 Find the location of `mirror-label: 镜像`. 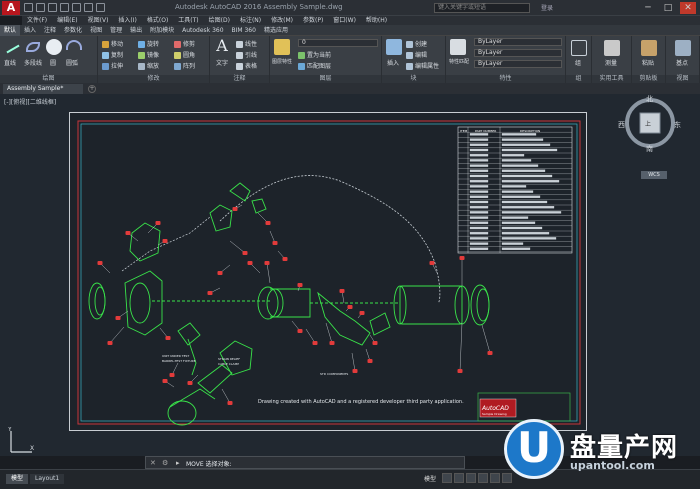

mirror-label: 镜像 is located at coordinates (153, 55).